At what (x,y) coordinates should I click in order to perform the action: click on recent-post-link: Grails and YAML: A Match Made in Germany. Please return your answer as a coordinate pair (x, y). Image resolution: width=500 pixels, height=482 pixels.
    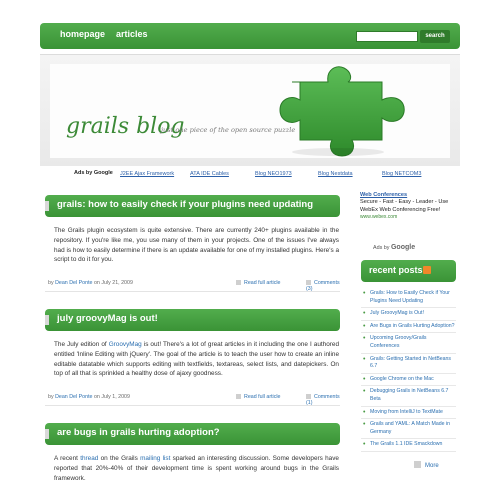
    Looking at the image, I should click on (408, 429).